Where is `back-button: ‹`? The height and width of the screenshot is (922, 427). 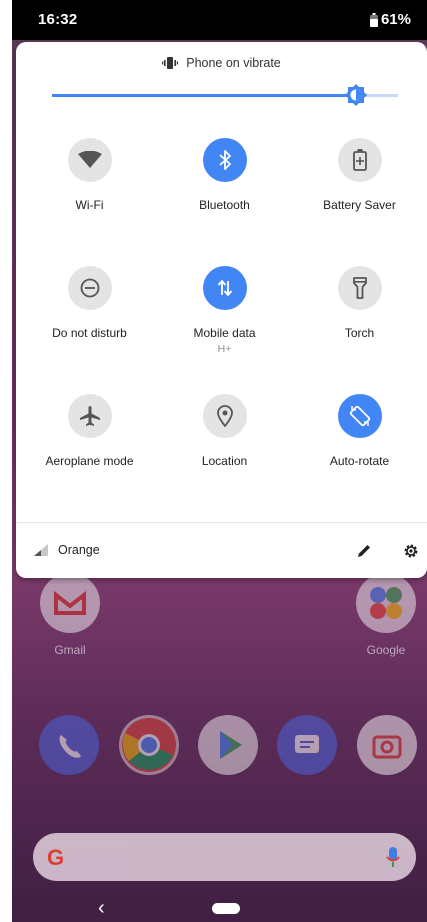 back-button: ‹ is located at coordinates (101, 908).